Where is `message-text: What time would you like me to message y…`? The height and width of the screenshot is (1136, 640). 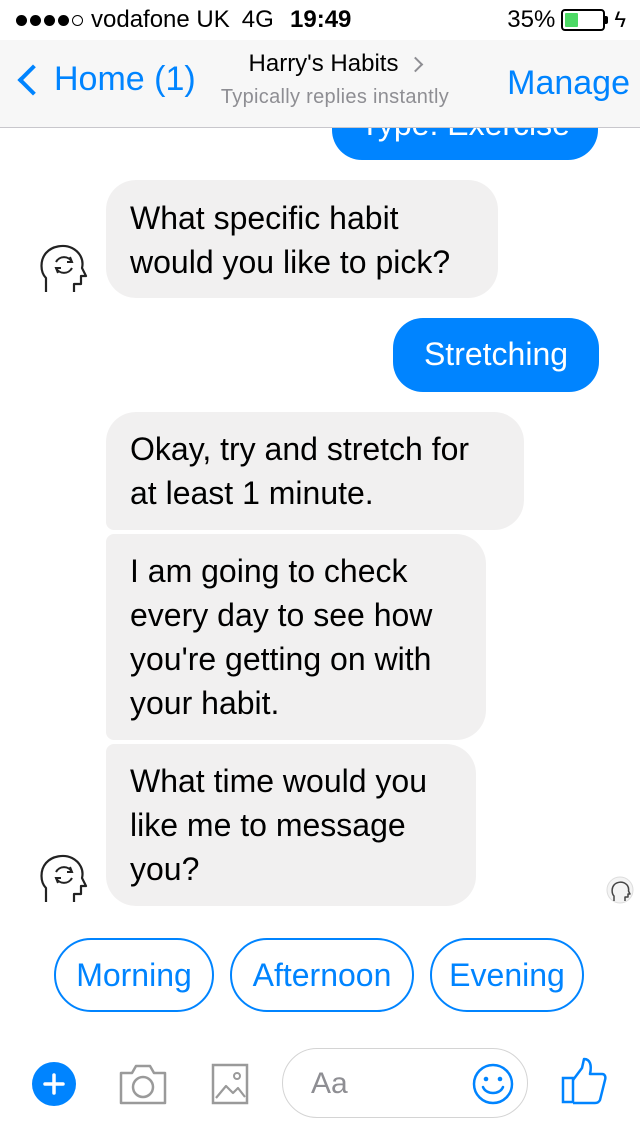
message-text: What time would you like me to message y… is located at coordinates (279, 825).